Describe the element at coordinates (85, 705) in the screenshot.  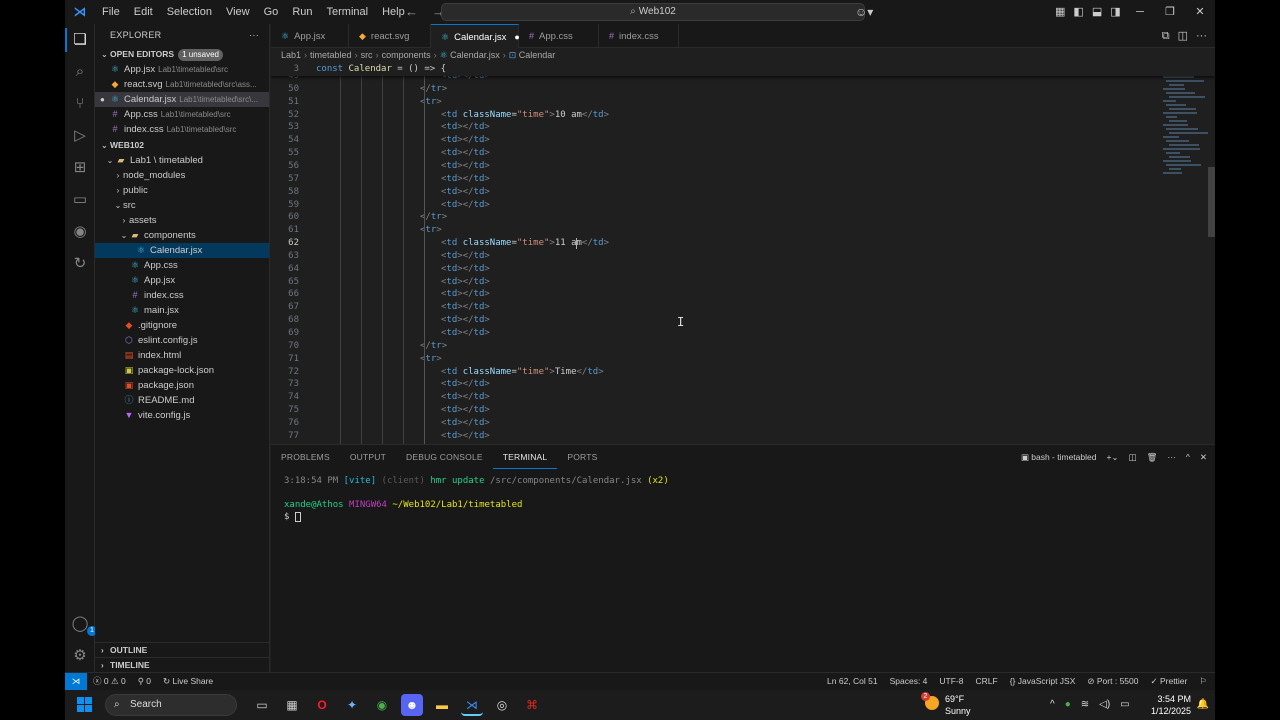
I see `windows-start-icon` at that location.